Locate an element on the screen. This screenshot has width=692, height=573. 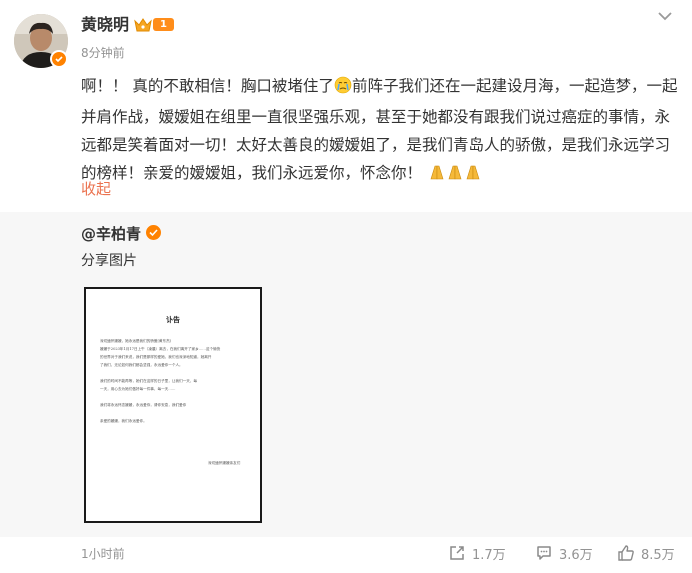
thumbs-up-icon is located at coordinates (626, 553).